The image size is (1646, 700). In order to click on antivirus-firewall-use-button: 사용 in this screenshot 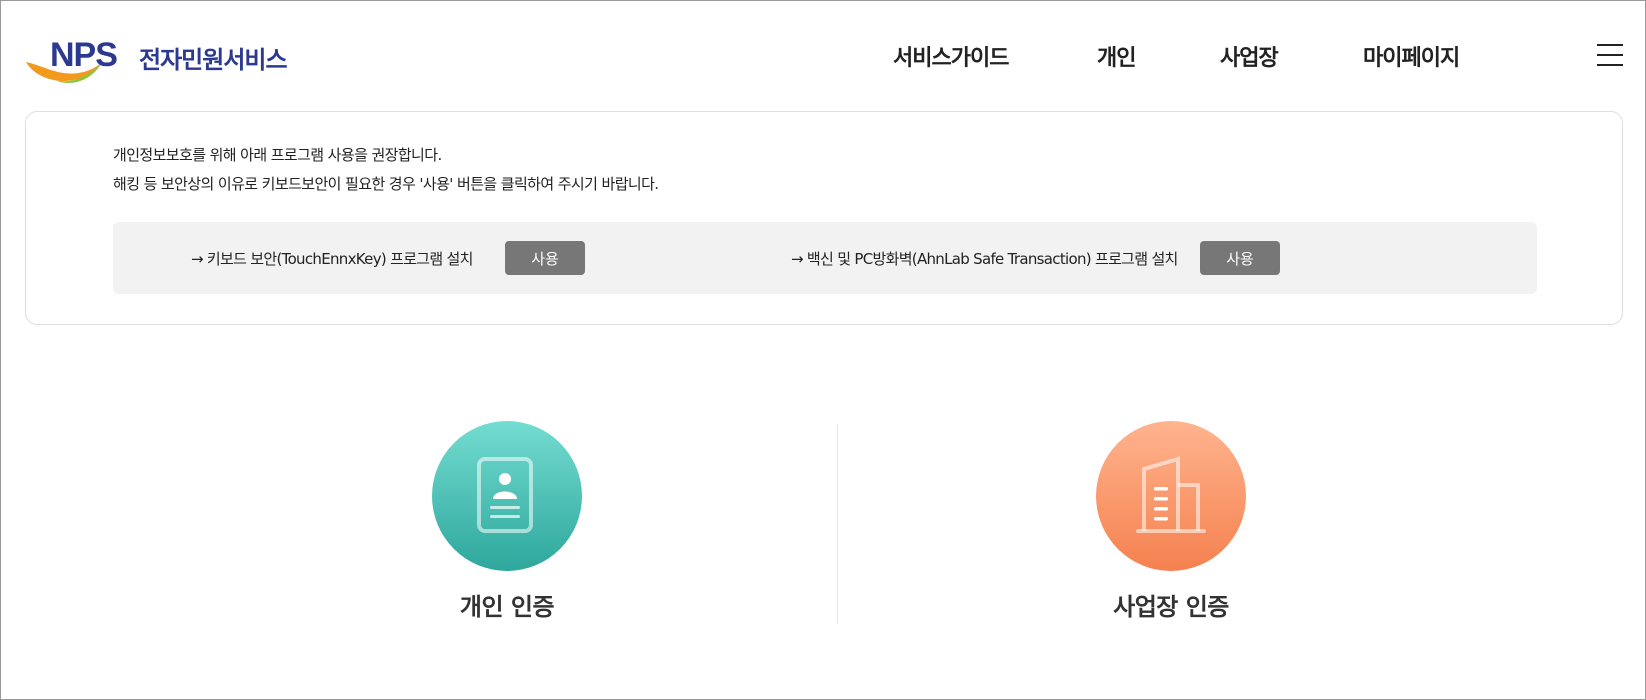, I will do `click(1240, 258)`.